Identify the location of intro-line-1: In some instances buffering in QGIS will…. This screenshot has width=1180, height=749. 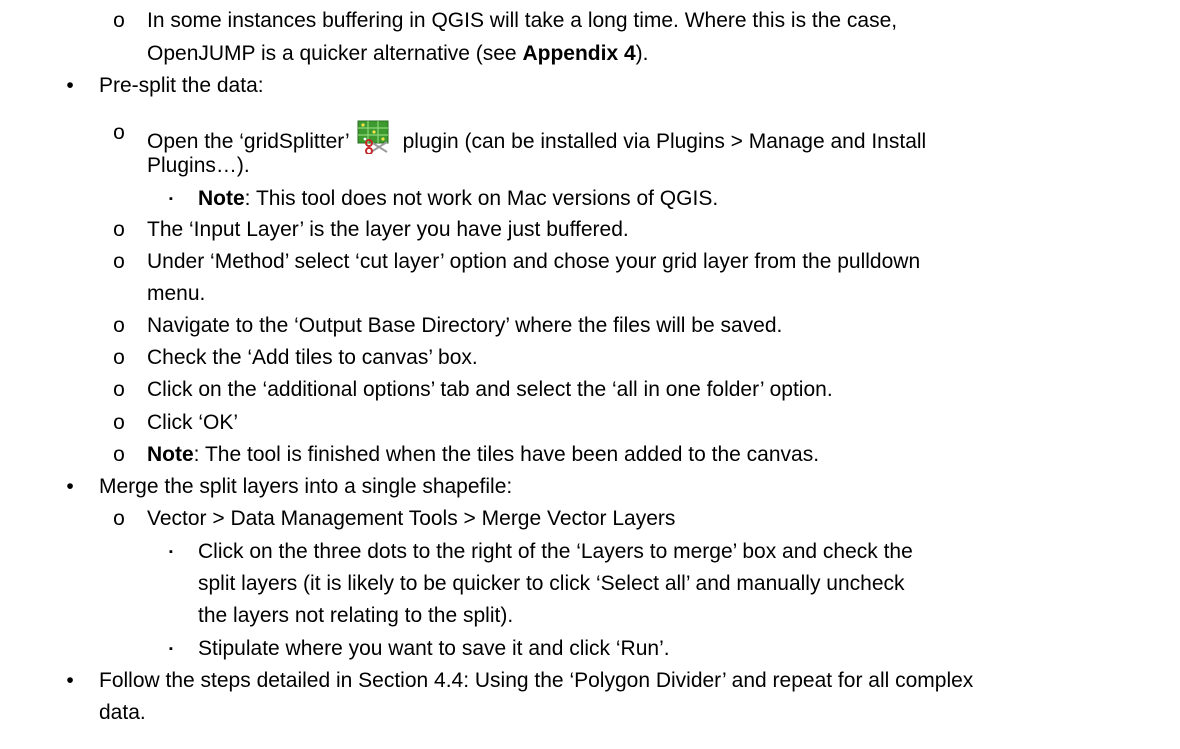
(522, 20).